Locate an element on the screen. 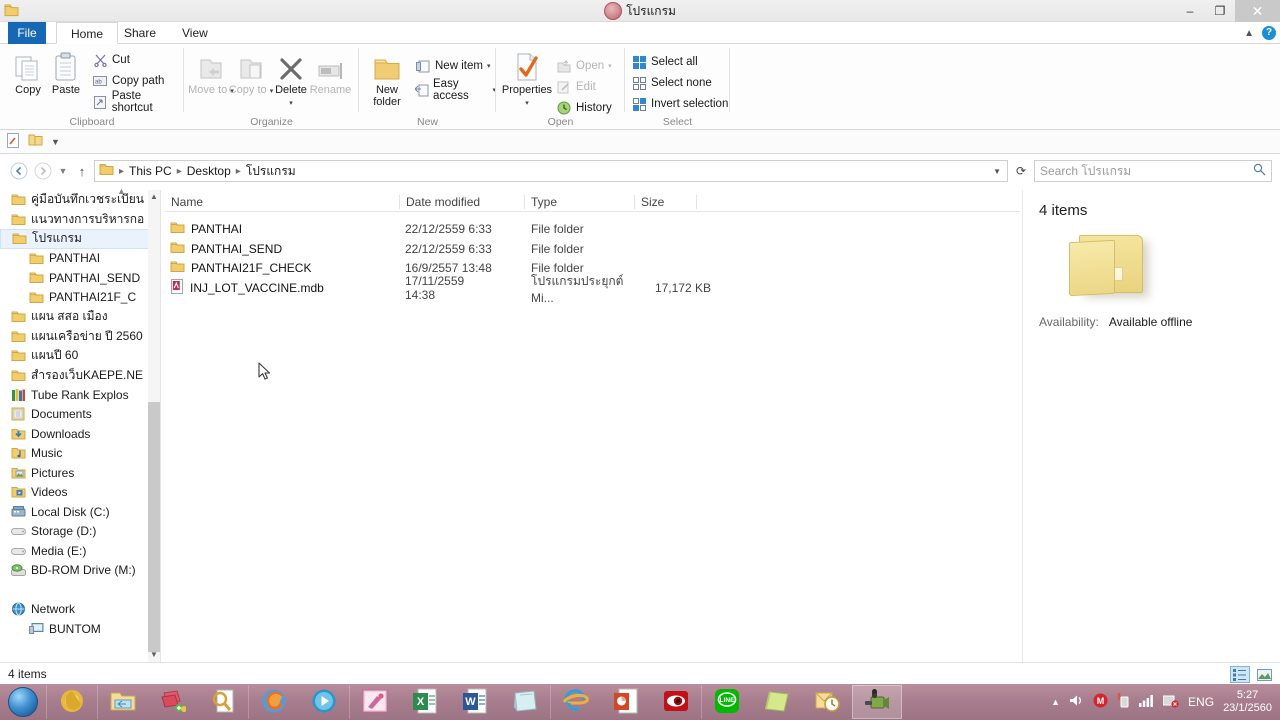 Image resolution: width=1280 pixels, height=720 pixels. sidebar-item-documents: Documents is located at coordinates (80, 415).